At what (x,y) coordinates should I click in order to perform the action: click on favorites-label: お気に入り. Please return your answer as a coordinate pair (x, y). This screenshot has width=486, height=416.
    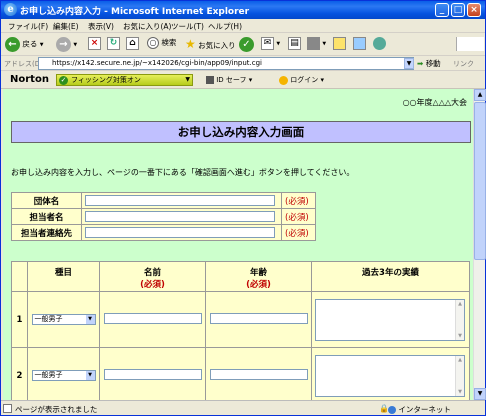
    Looking at the image, I should click on (217, 45).